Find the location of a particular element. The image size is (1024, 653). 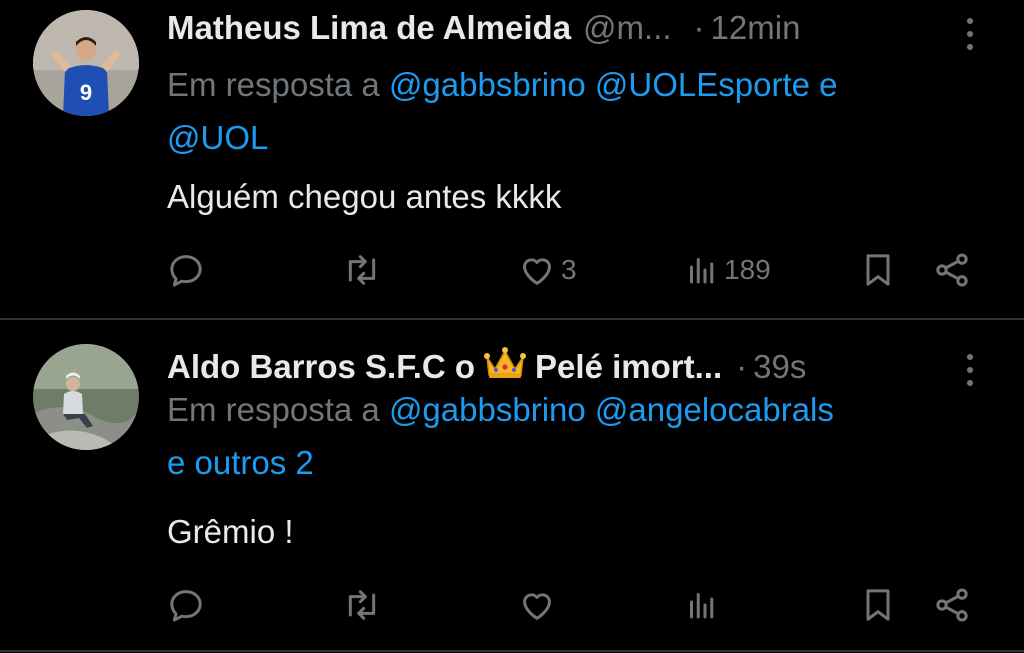

action-bar is located at coordinates (512, 605).